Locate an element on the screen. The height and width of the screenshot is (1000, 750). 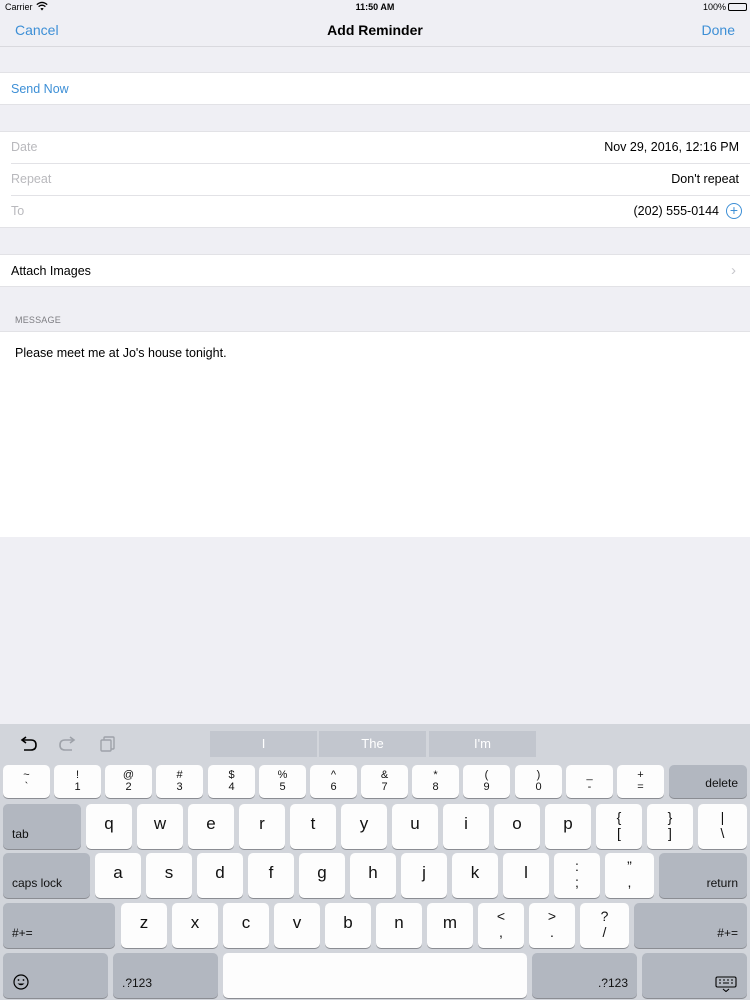
key-equals: + = is located at coordinates (640, 781).